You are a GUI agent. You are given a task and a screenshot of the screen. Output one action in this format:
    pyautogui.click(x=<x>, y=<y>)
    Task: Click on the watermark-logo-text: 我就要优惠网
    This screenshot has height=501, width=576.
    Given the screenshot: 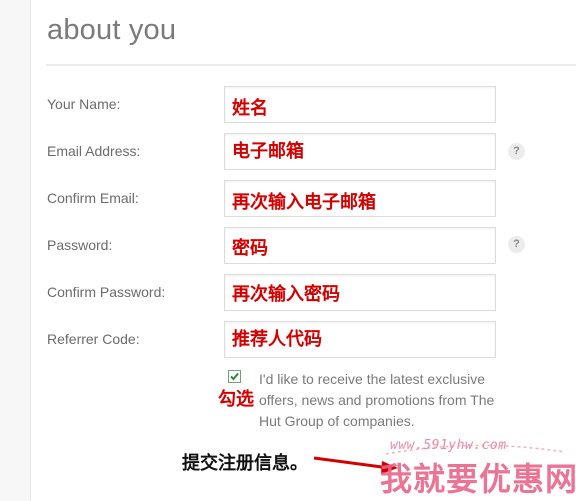 What is the action you would take?
    pyautogui.click(x=478, y=479)
    